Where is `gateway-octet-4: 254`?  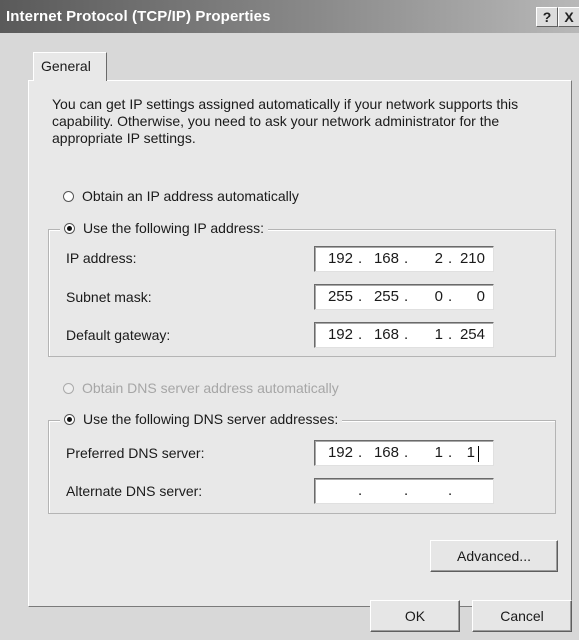 gateway-octet-4: 254 is located at coordinates (472, 334).